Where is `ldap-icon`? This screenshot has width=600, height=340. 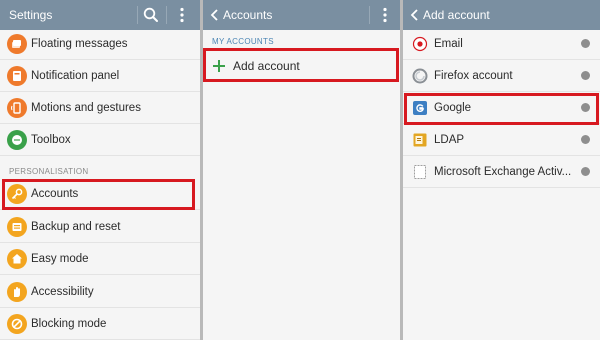 ldap-icon is located at coordinates (420, 140).